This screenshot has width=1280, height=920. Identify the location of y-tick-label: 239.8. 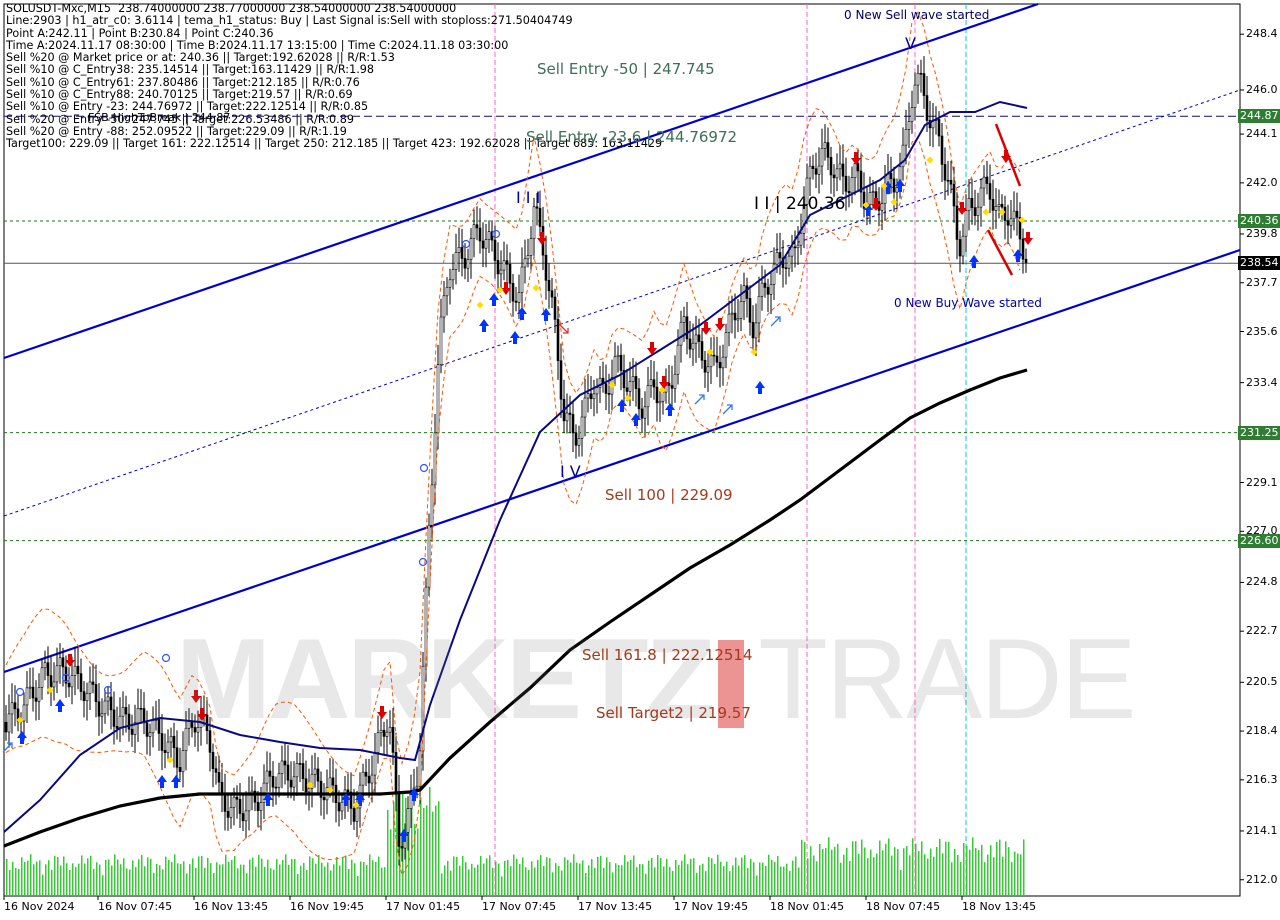
(1262, 233).